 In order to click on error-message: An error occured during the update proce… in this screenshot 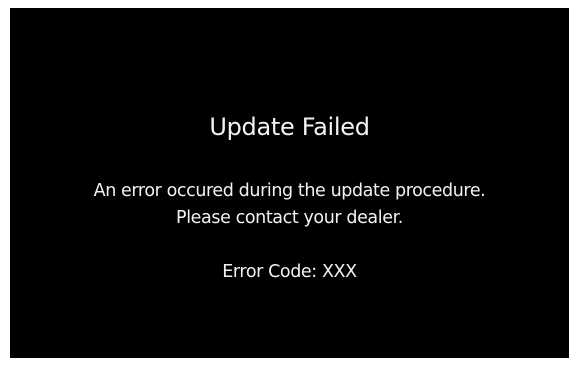, I will do `click(289, 205)`.